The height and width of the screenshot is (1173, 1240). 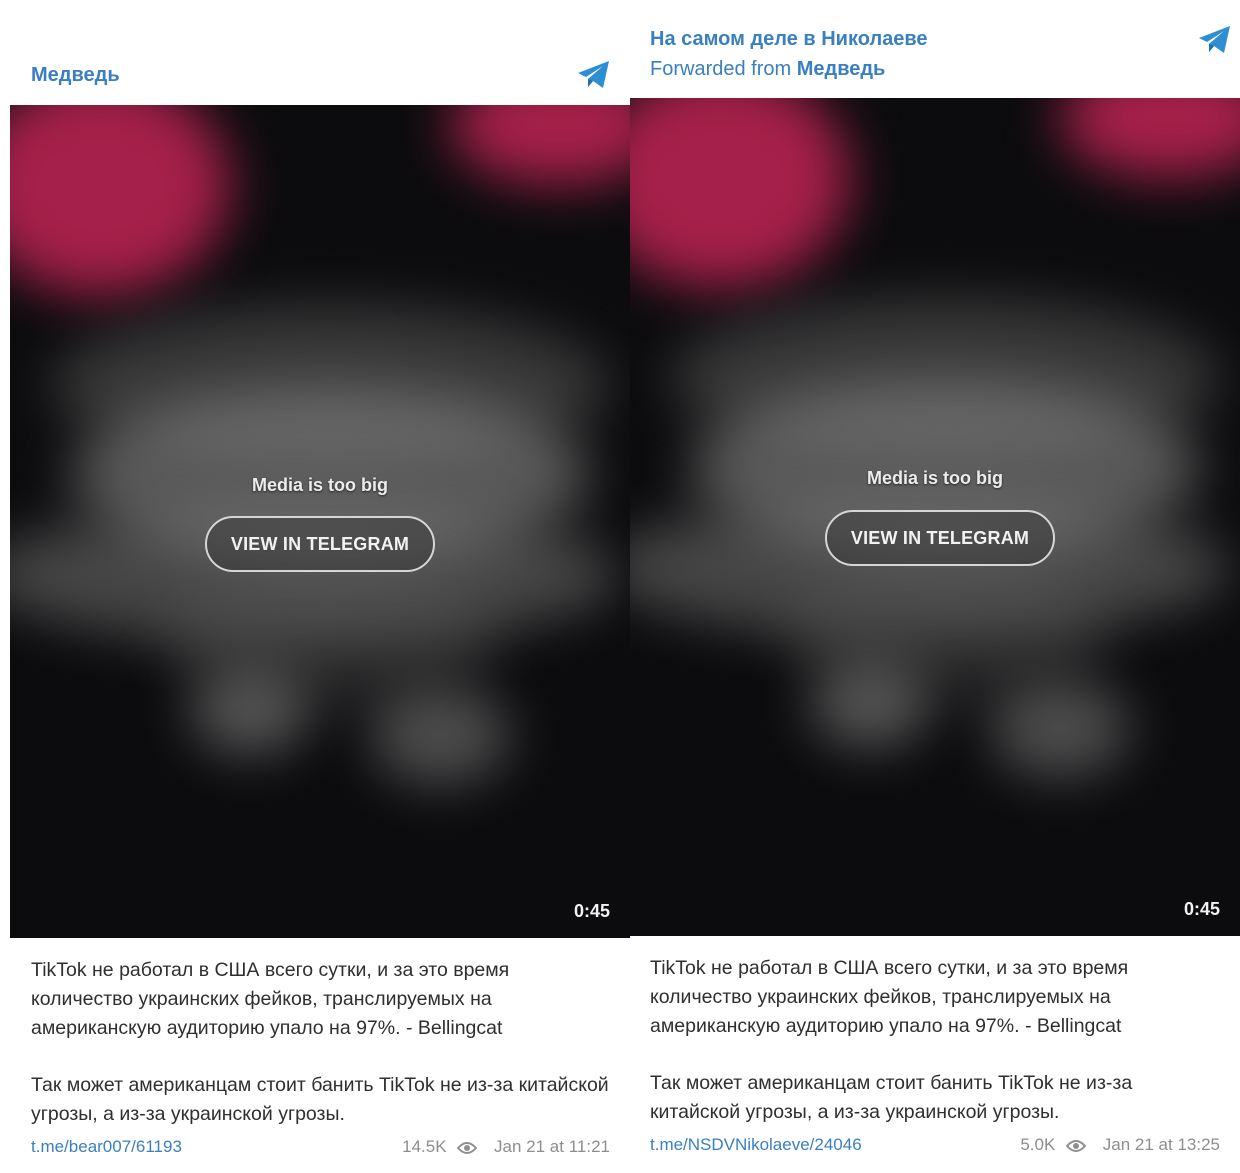 What do you see at coordinates (320, 52) in the screenshot?
I see `post-header: Медведь` at bounding box center [320, 52].